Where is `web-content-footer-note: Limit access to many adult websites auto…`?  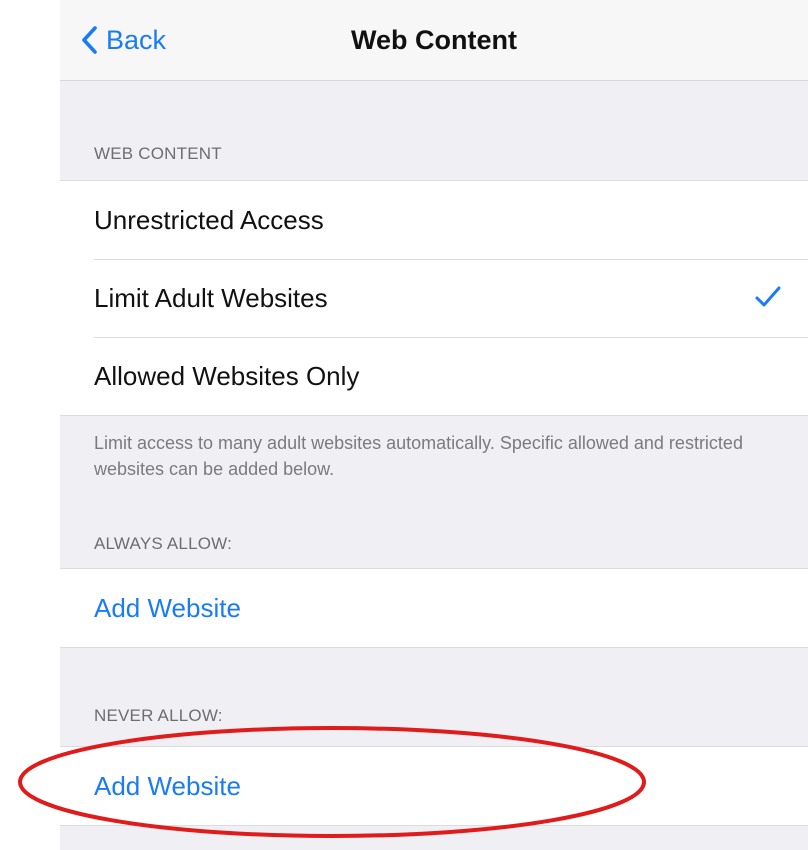 web-content-footer-note: Limit access to many adult websites auto… is located at coordinates (418, 456).